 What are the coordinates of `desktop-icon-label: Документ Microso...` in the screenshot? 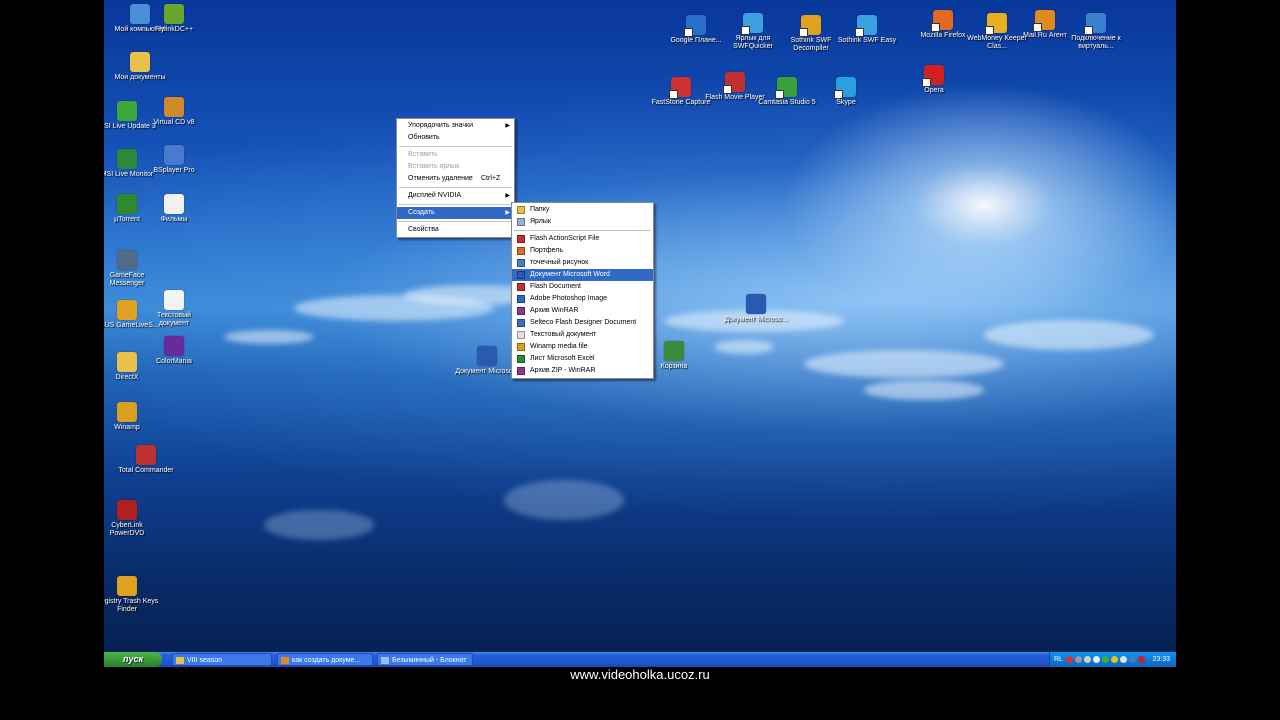 It's located at (756, 319).